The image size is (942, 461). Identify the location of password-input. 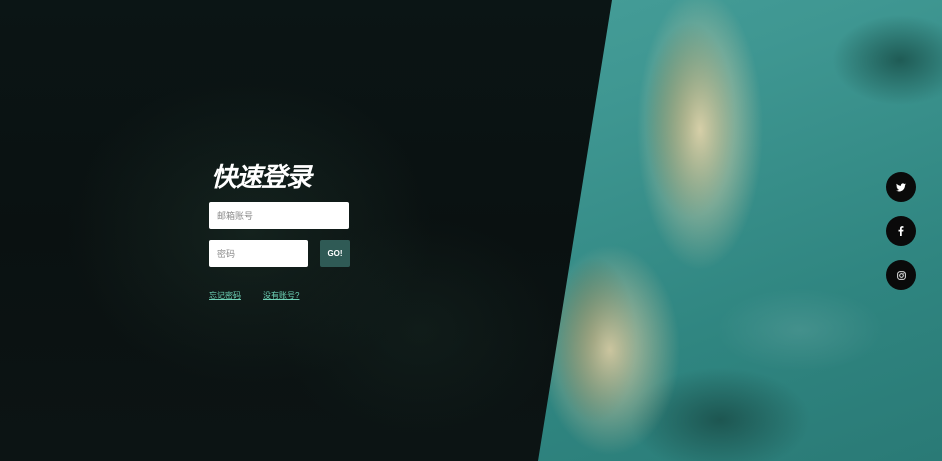
(258, 253).